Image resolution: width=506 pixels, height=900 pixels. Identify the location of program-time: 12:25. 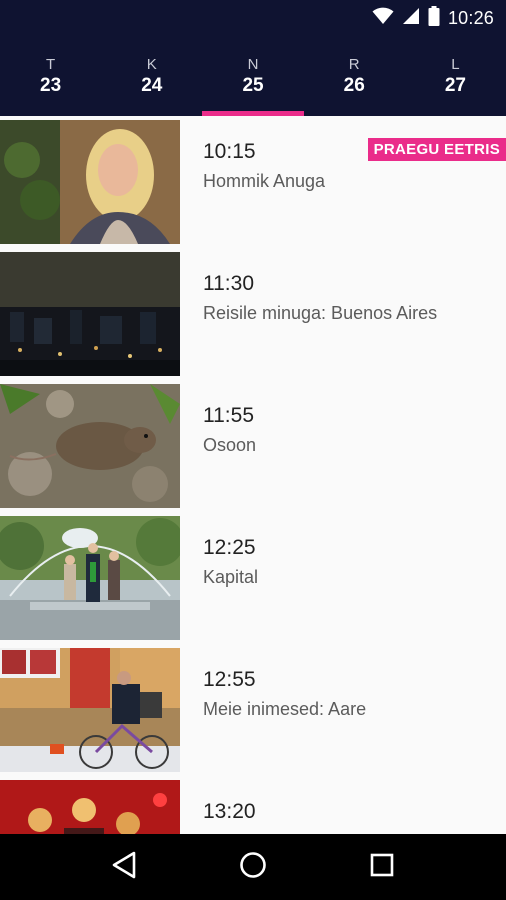
(229, 547).